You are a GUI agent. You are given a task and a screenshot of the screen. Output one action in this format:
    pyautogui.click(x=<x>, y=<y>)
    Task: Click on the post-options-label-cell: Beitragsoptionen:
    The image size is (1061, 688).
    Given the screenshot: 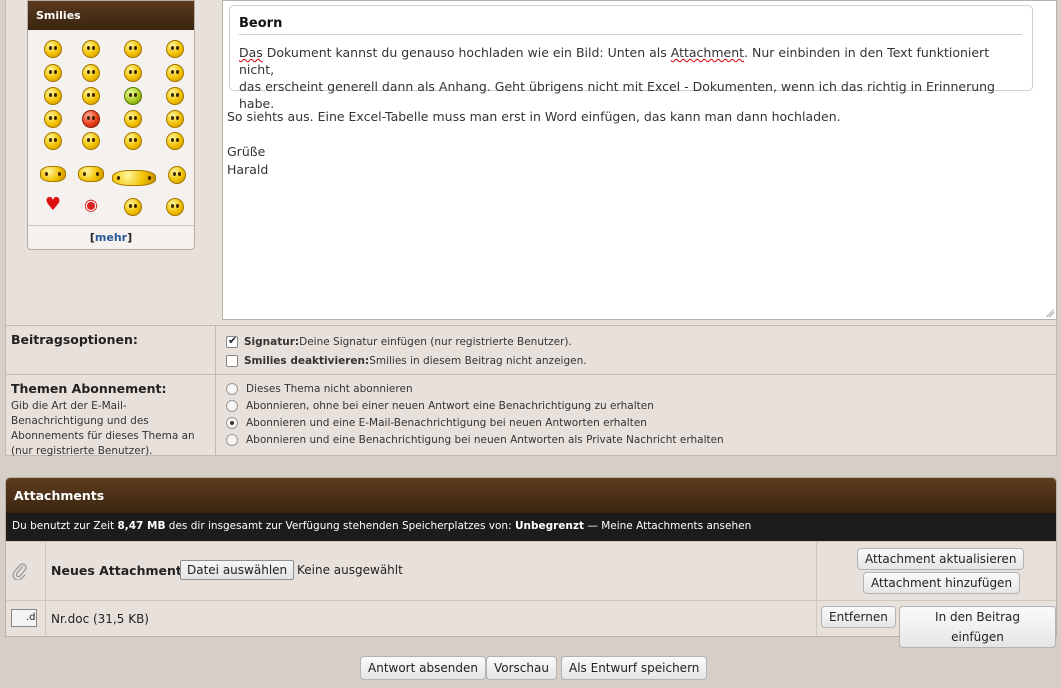 What is the action you would take?
    pyautogui.click(x=111, y=350)
    